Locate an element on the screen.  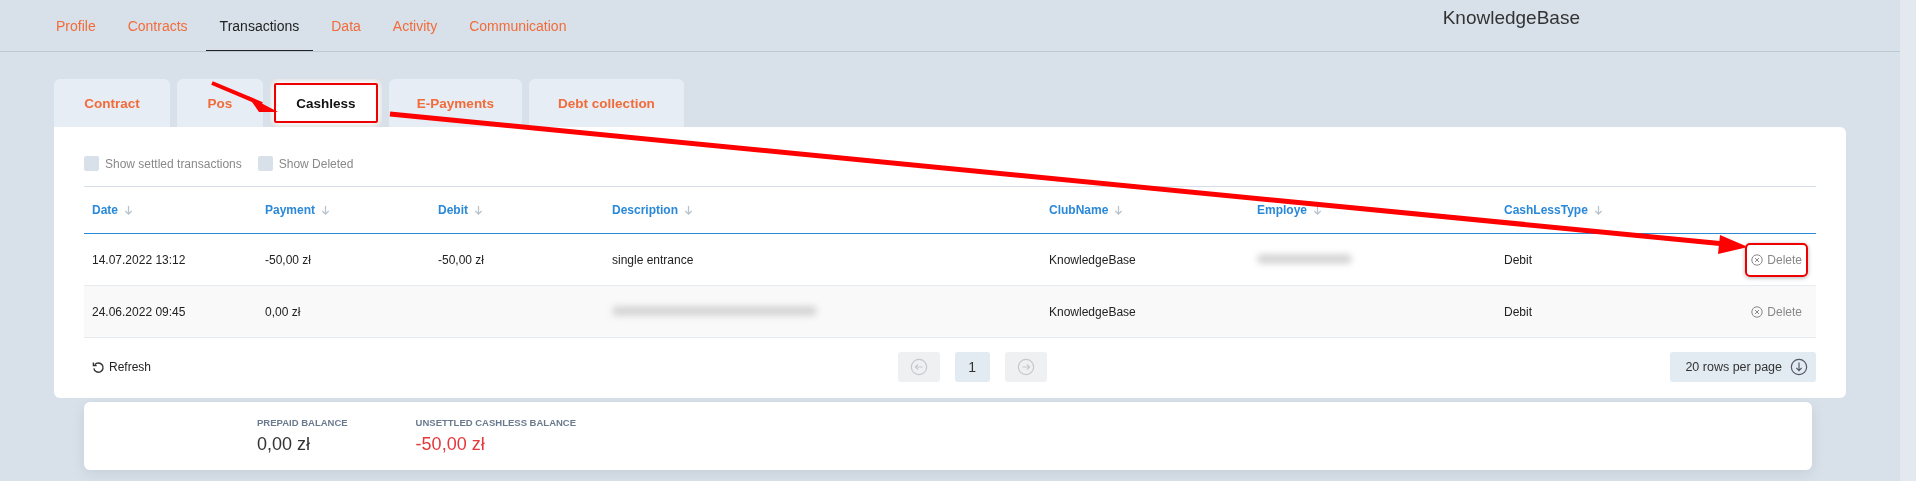
tab: Debt collection is located at coordinates (606, 103).